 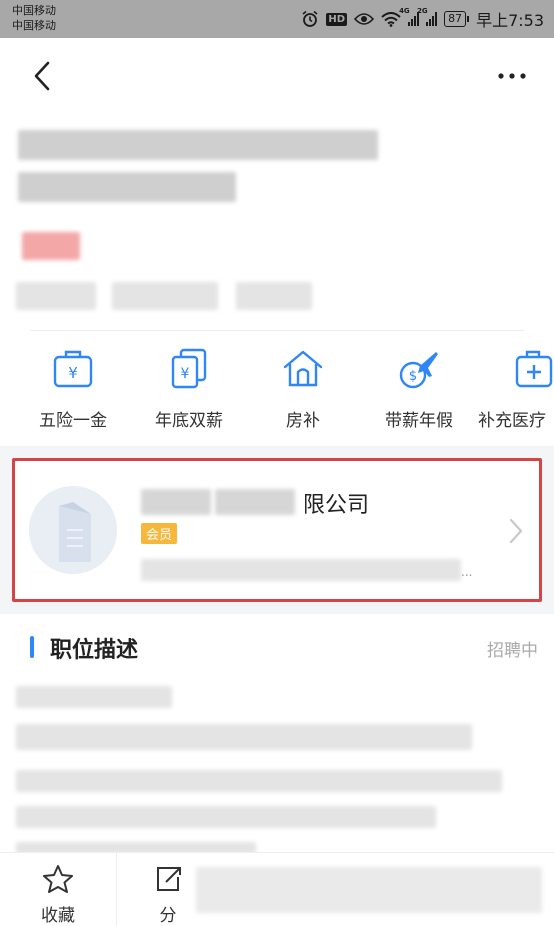 What do you see at coordinates (34, 10) in the screenshot?
I see `carrier-1: 中国移动` at bounding box center [34, 10].